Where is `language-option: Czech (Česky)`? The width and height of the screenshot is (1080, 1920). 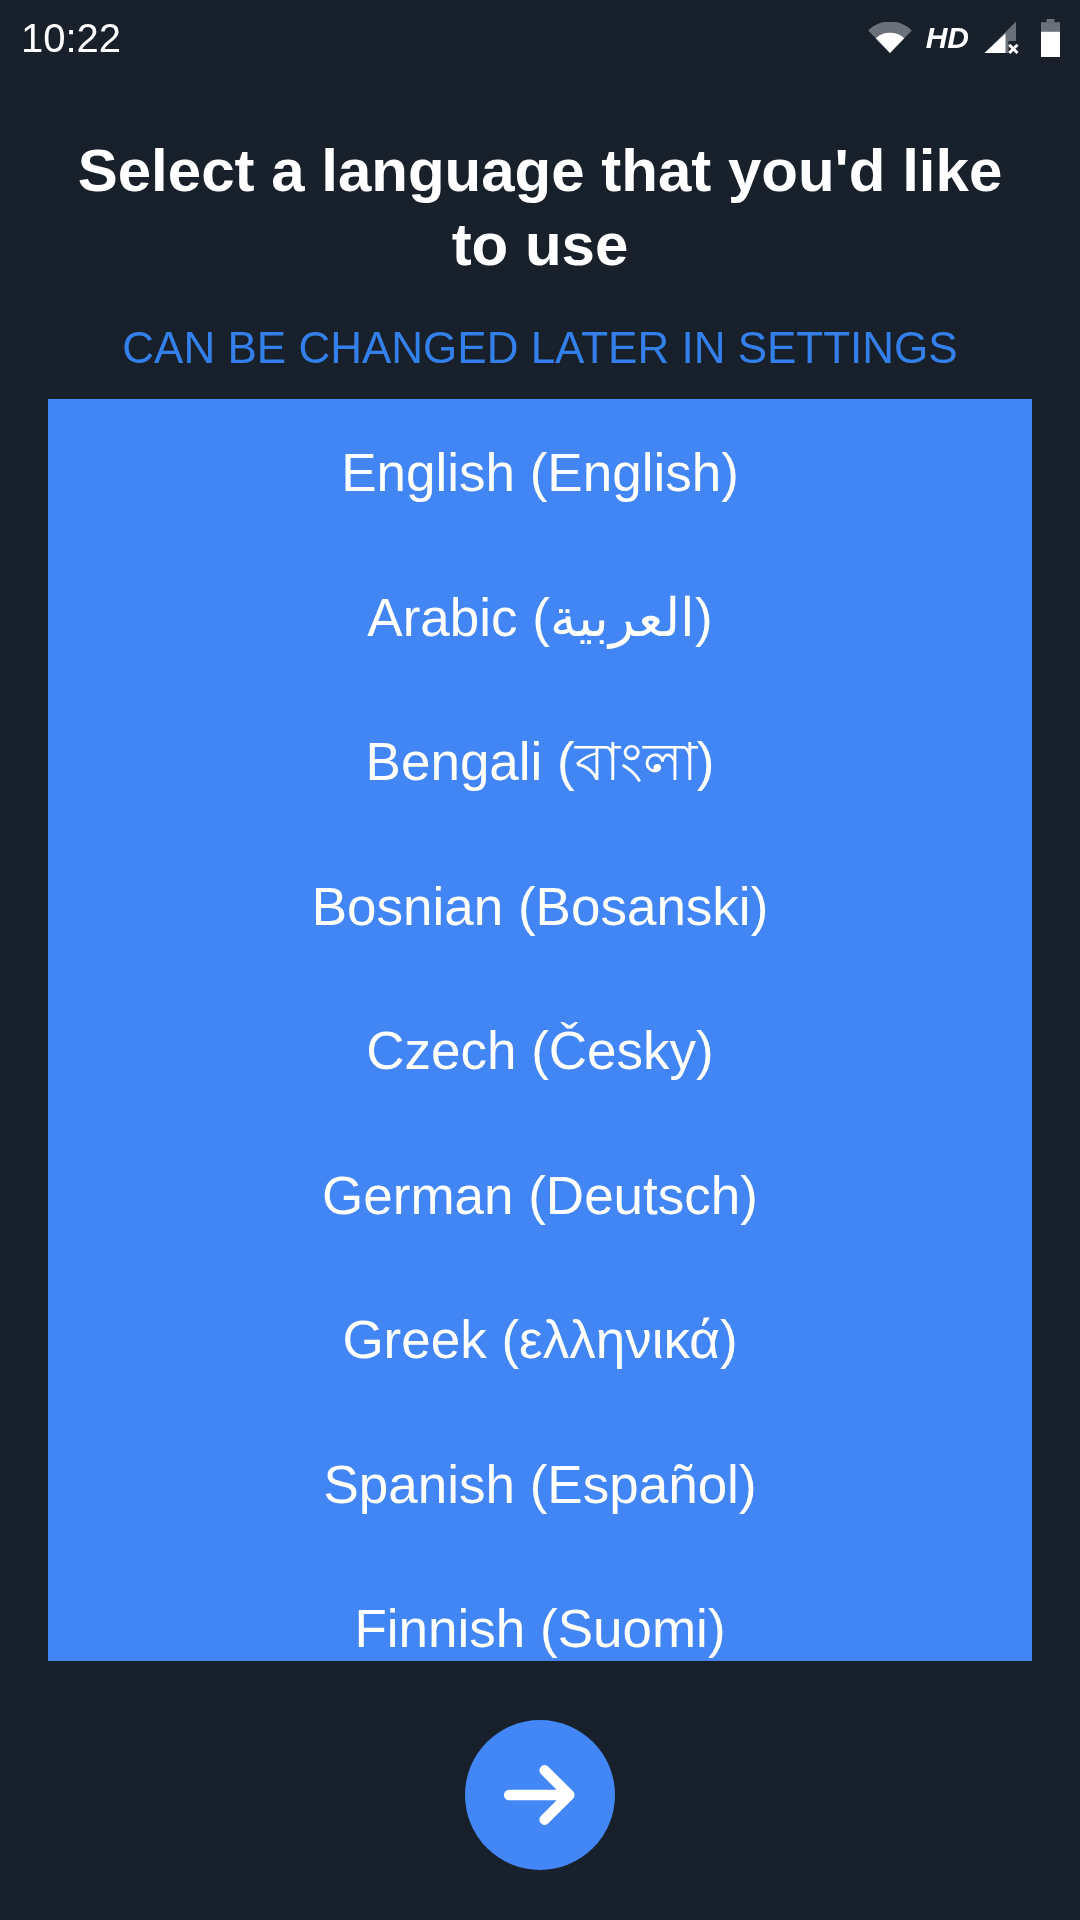
language-option: Czech (Česky) is located at coordinates (540, 1051).